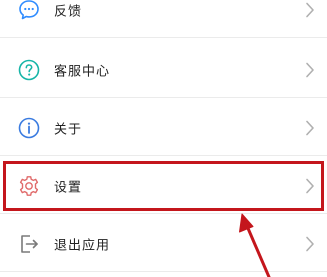 The image size is (327, 277). What do you see at coordinates (29, 128) in the screenshot?
I see `info-icon` at bounding box center [29, 128].